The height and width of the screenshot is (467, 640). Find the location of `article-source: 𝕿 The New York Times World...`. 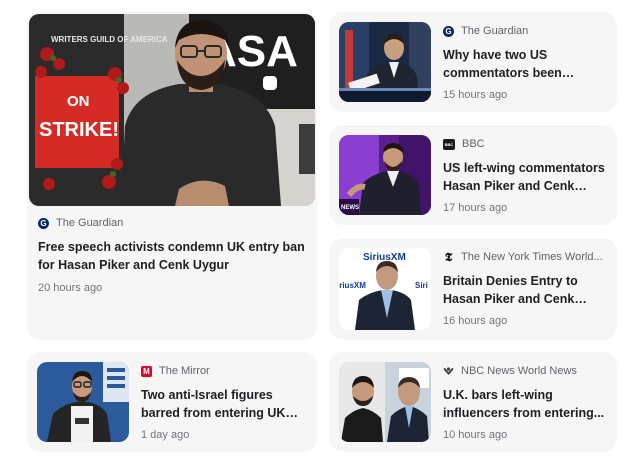

article-source: 𝕿 The New York Times World... is located at coordinates (523, 256).